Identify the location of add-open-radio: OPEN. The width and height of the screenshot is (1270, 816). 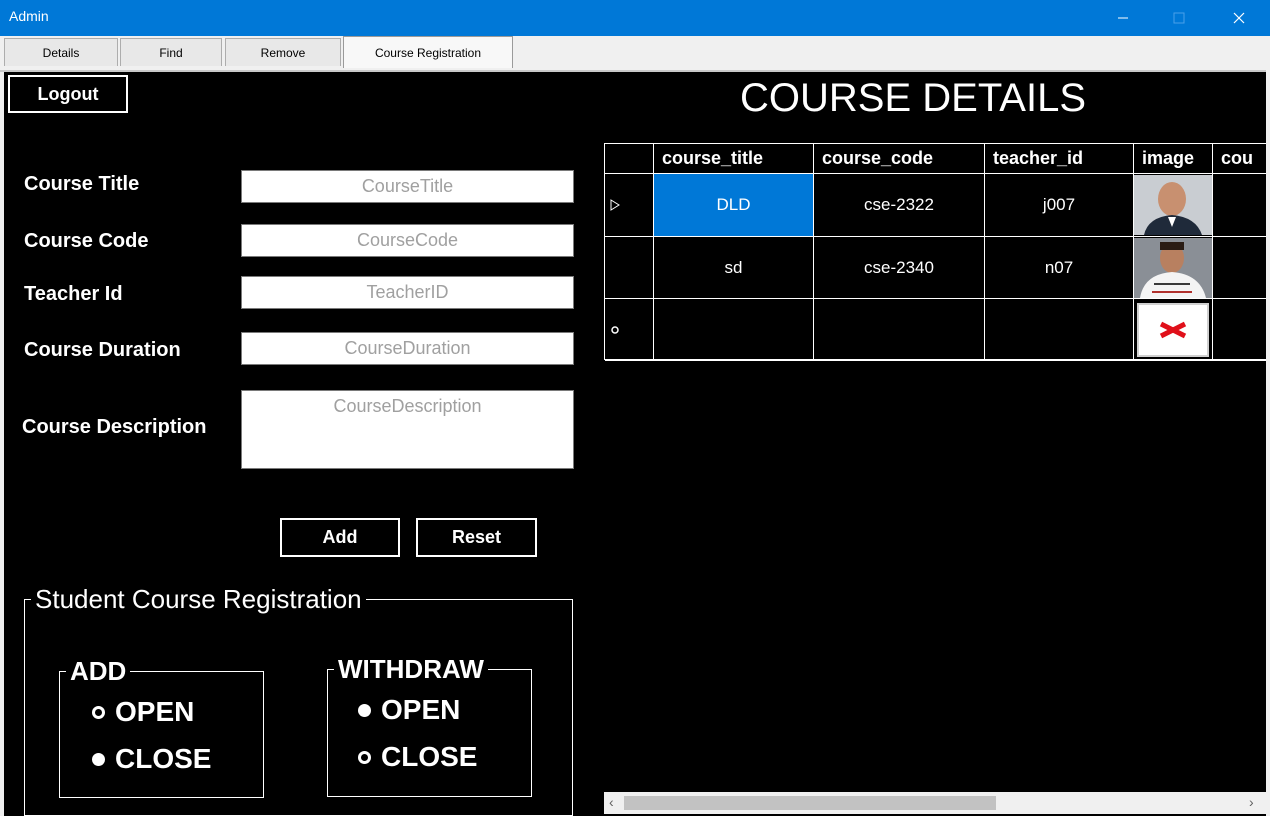
(143, 712).